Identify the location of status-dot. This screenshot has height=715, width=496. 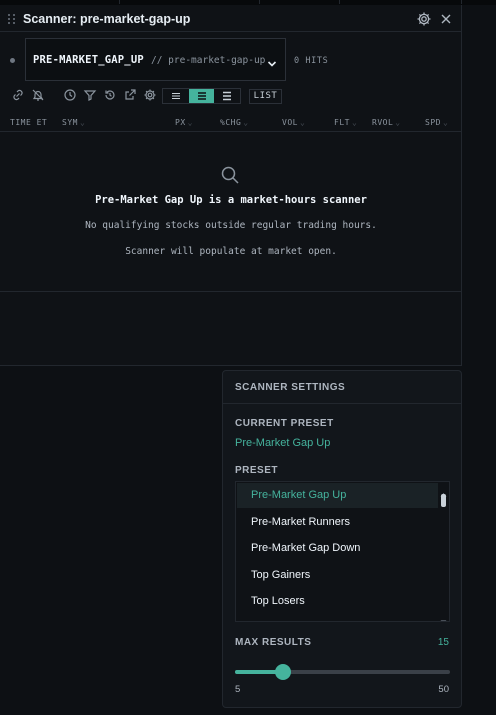
(12, 60).